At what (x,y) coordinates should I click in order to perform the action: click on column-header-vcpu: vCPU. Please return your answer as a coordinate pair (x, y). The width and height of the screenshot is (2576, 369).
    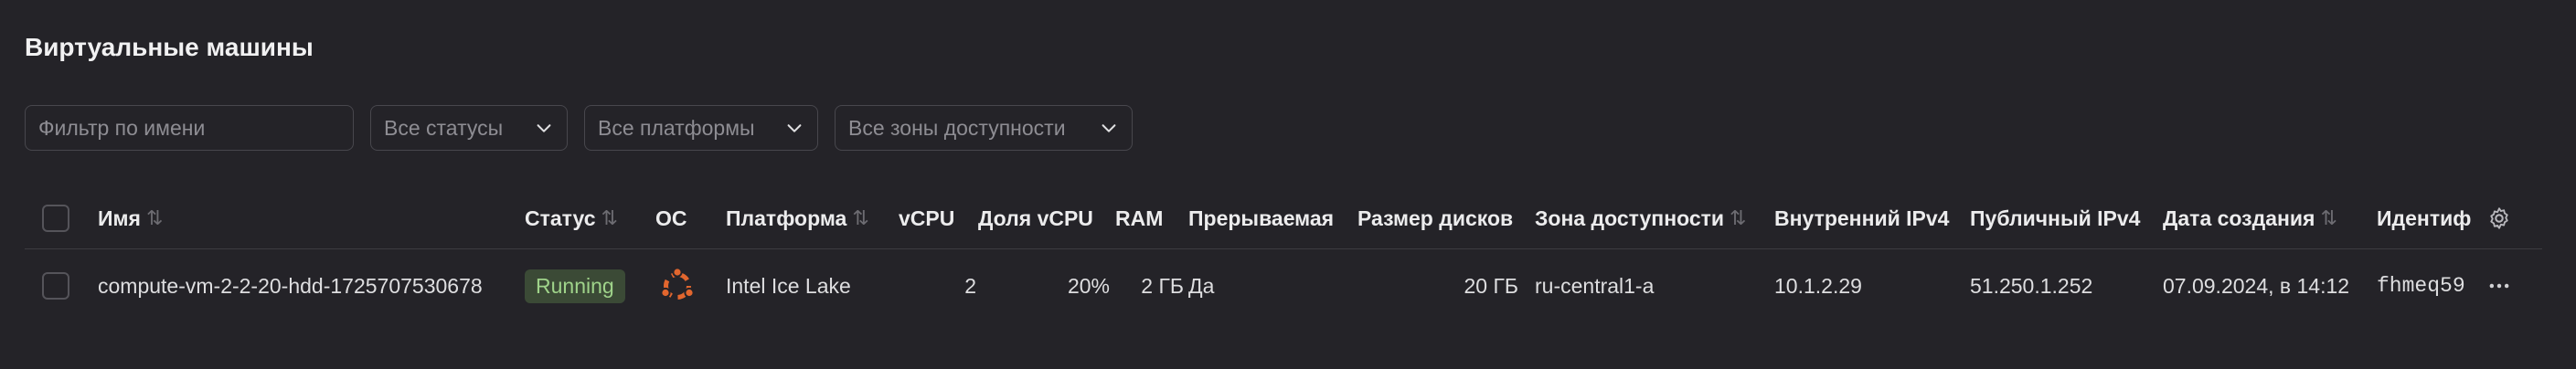
    Looking at the image, I should click on (927, 218).